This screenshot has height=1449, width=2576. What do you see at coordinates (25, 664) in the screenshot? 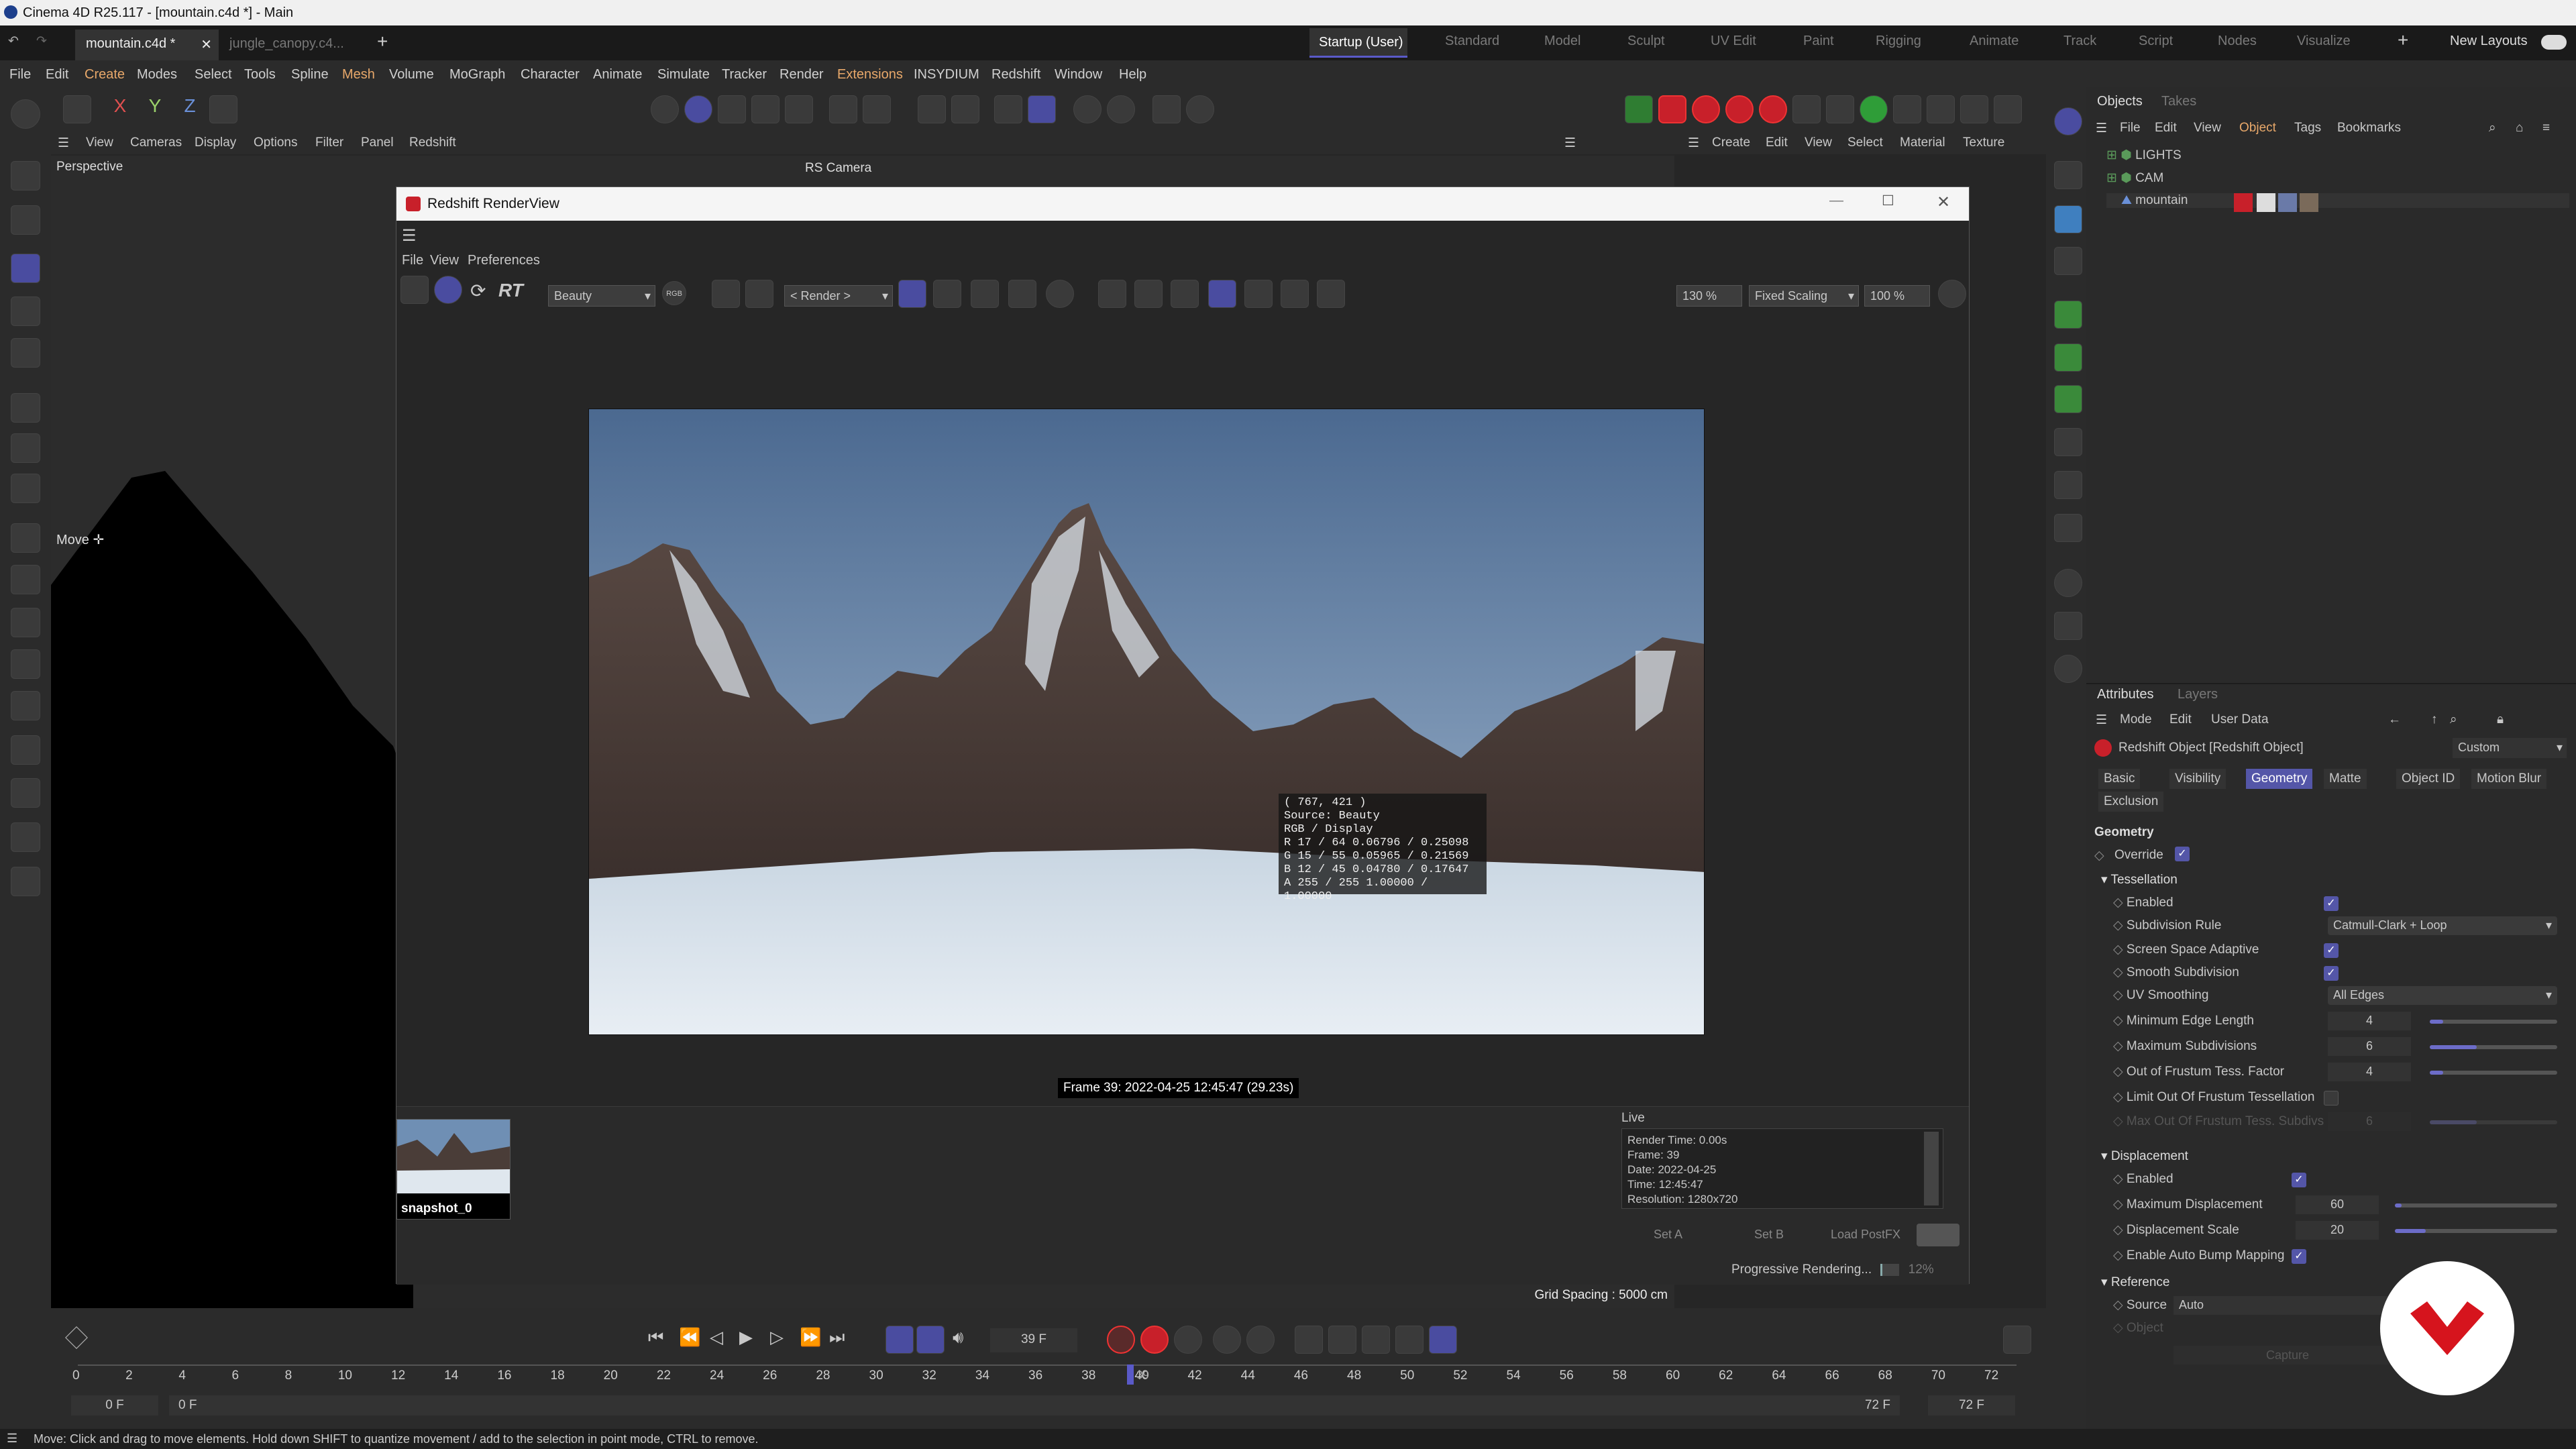
I see `weld-icon` at bounding box center [25, 664].